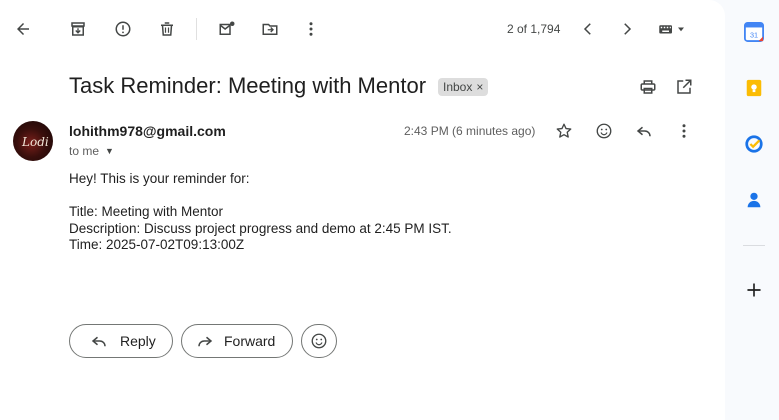  Describe the element at coordinates (534, 29) in the screenshot. I see `message-counter: 2 of 1,794` at that location.